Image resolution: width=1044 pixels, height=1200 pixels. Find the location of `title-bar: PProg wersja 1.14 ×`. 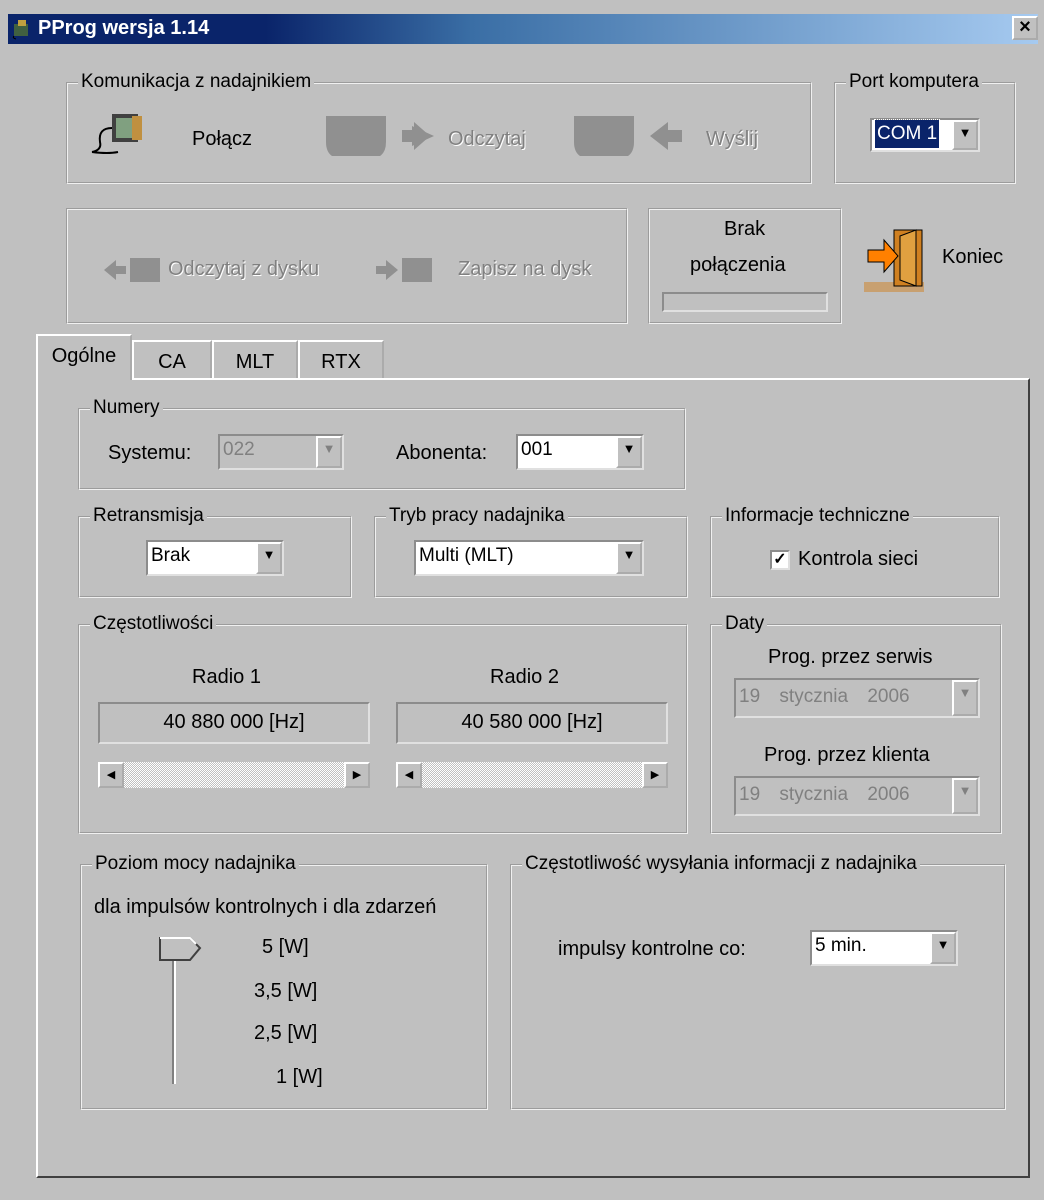

title-bar: PProg wersja 1.14 × is located at coordinates (523, 29).